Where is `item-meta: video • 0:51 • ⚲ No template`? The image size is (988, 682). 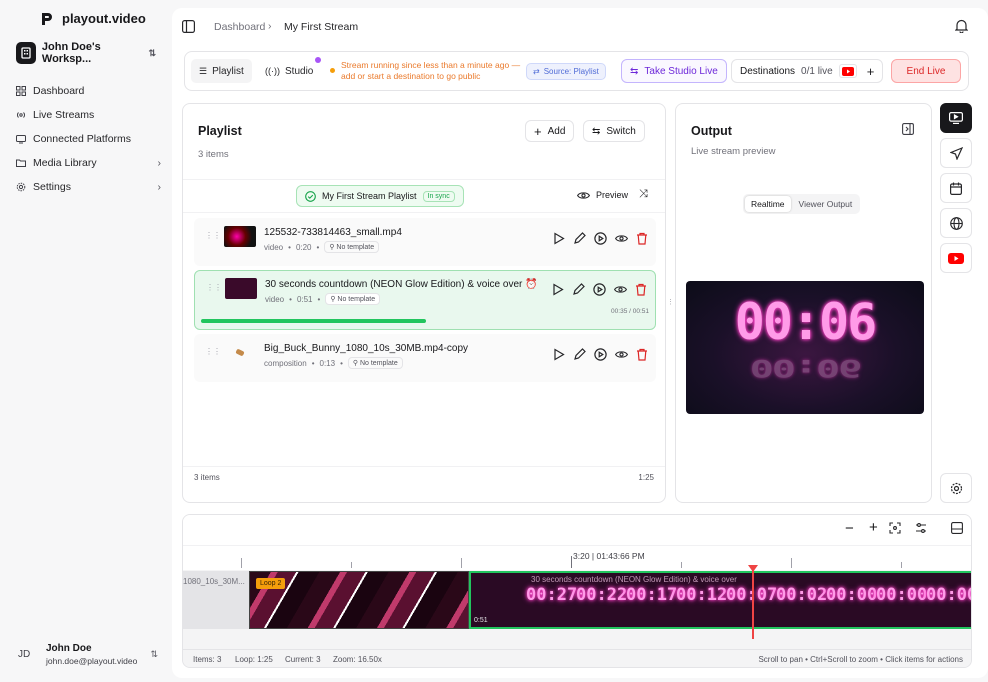 item-meta: video • 0:51 • ⚲ No template is located at coordinates (323, 299).